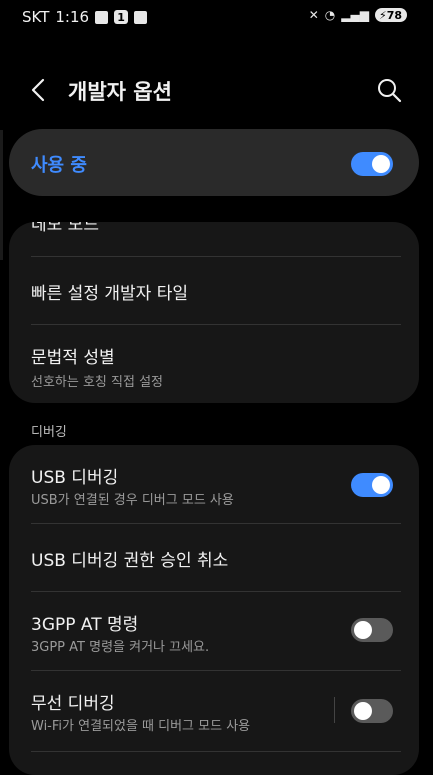 Image resolution: width=433 pixels, height=775 pixels. I want to click on status-left: SKT 1:16 1, so click(85, 17).